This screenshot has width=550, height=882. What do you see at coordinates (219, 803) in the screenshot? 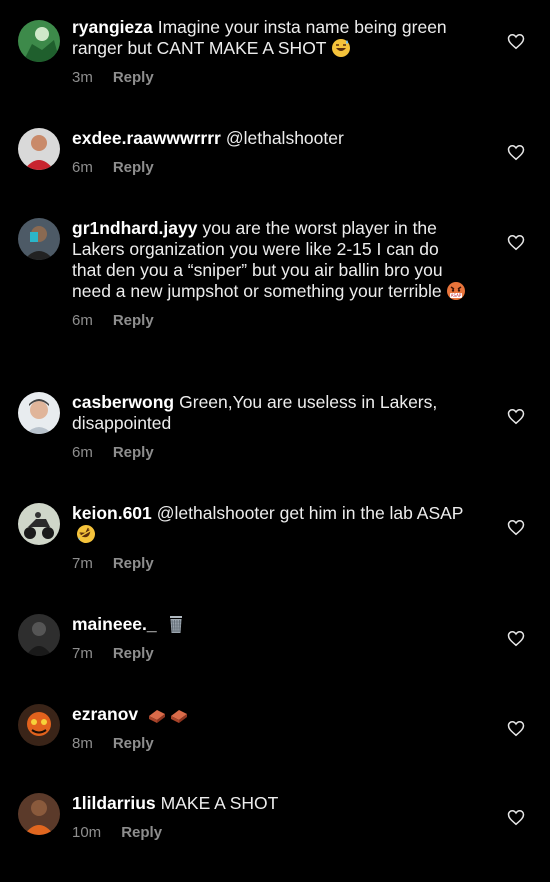
I see `comment-body: MAKE A SHOT` at bounding box center [219, 803].